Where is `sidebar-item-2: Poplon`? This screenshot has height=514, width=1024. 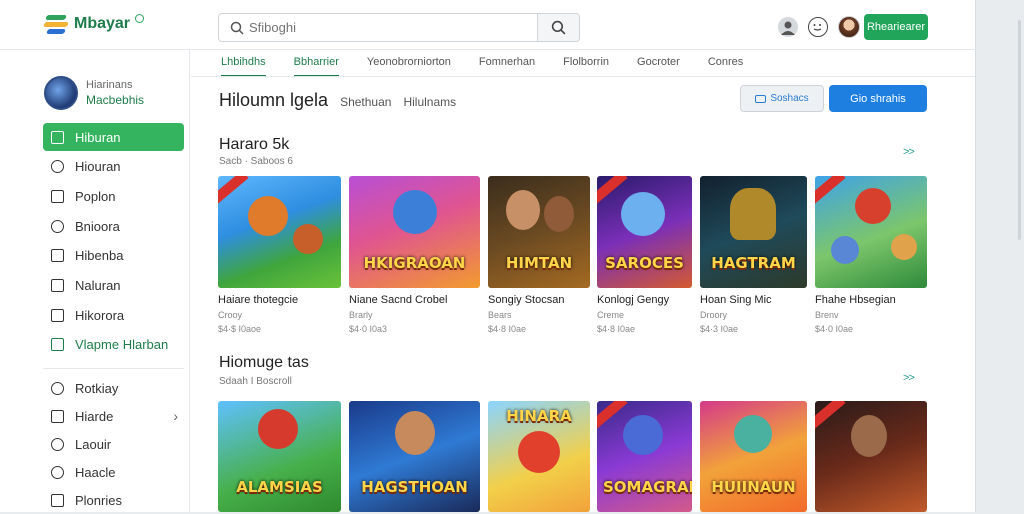
sidebar-item-2: Poplon is located at coordinates (113, 196).